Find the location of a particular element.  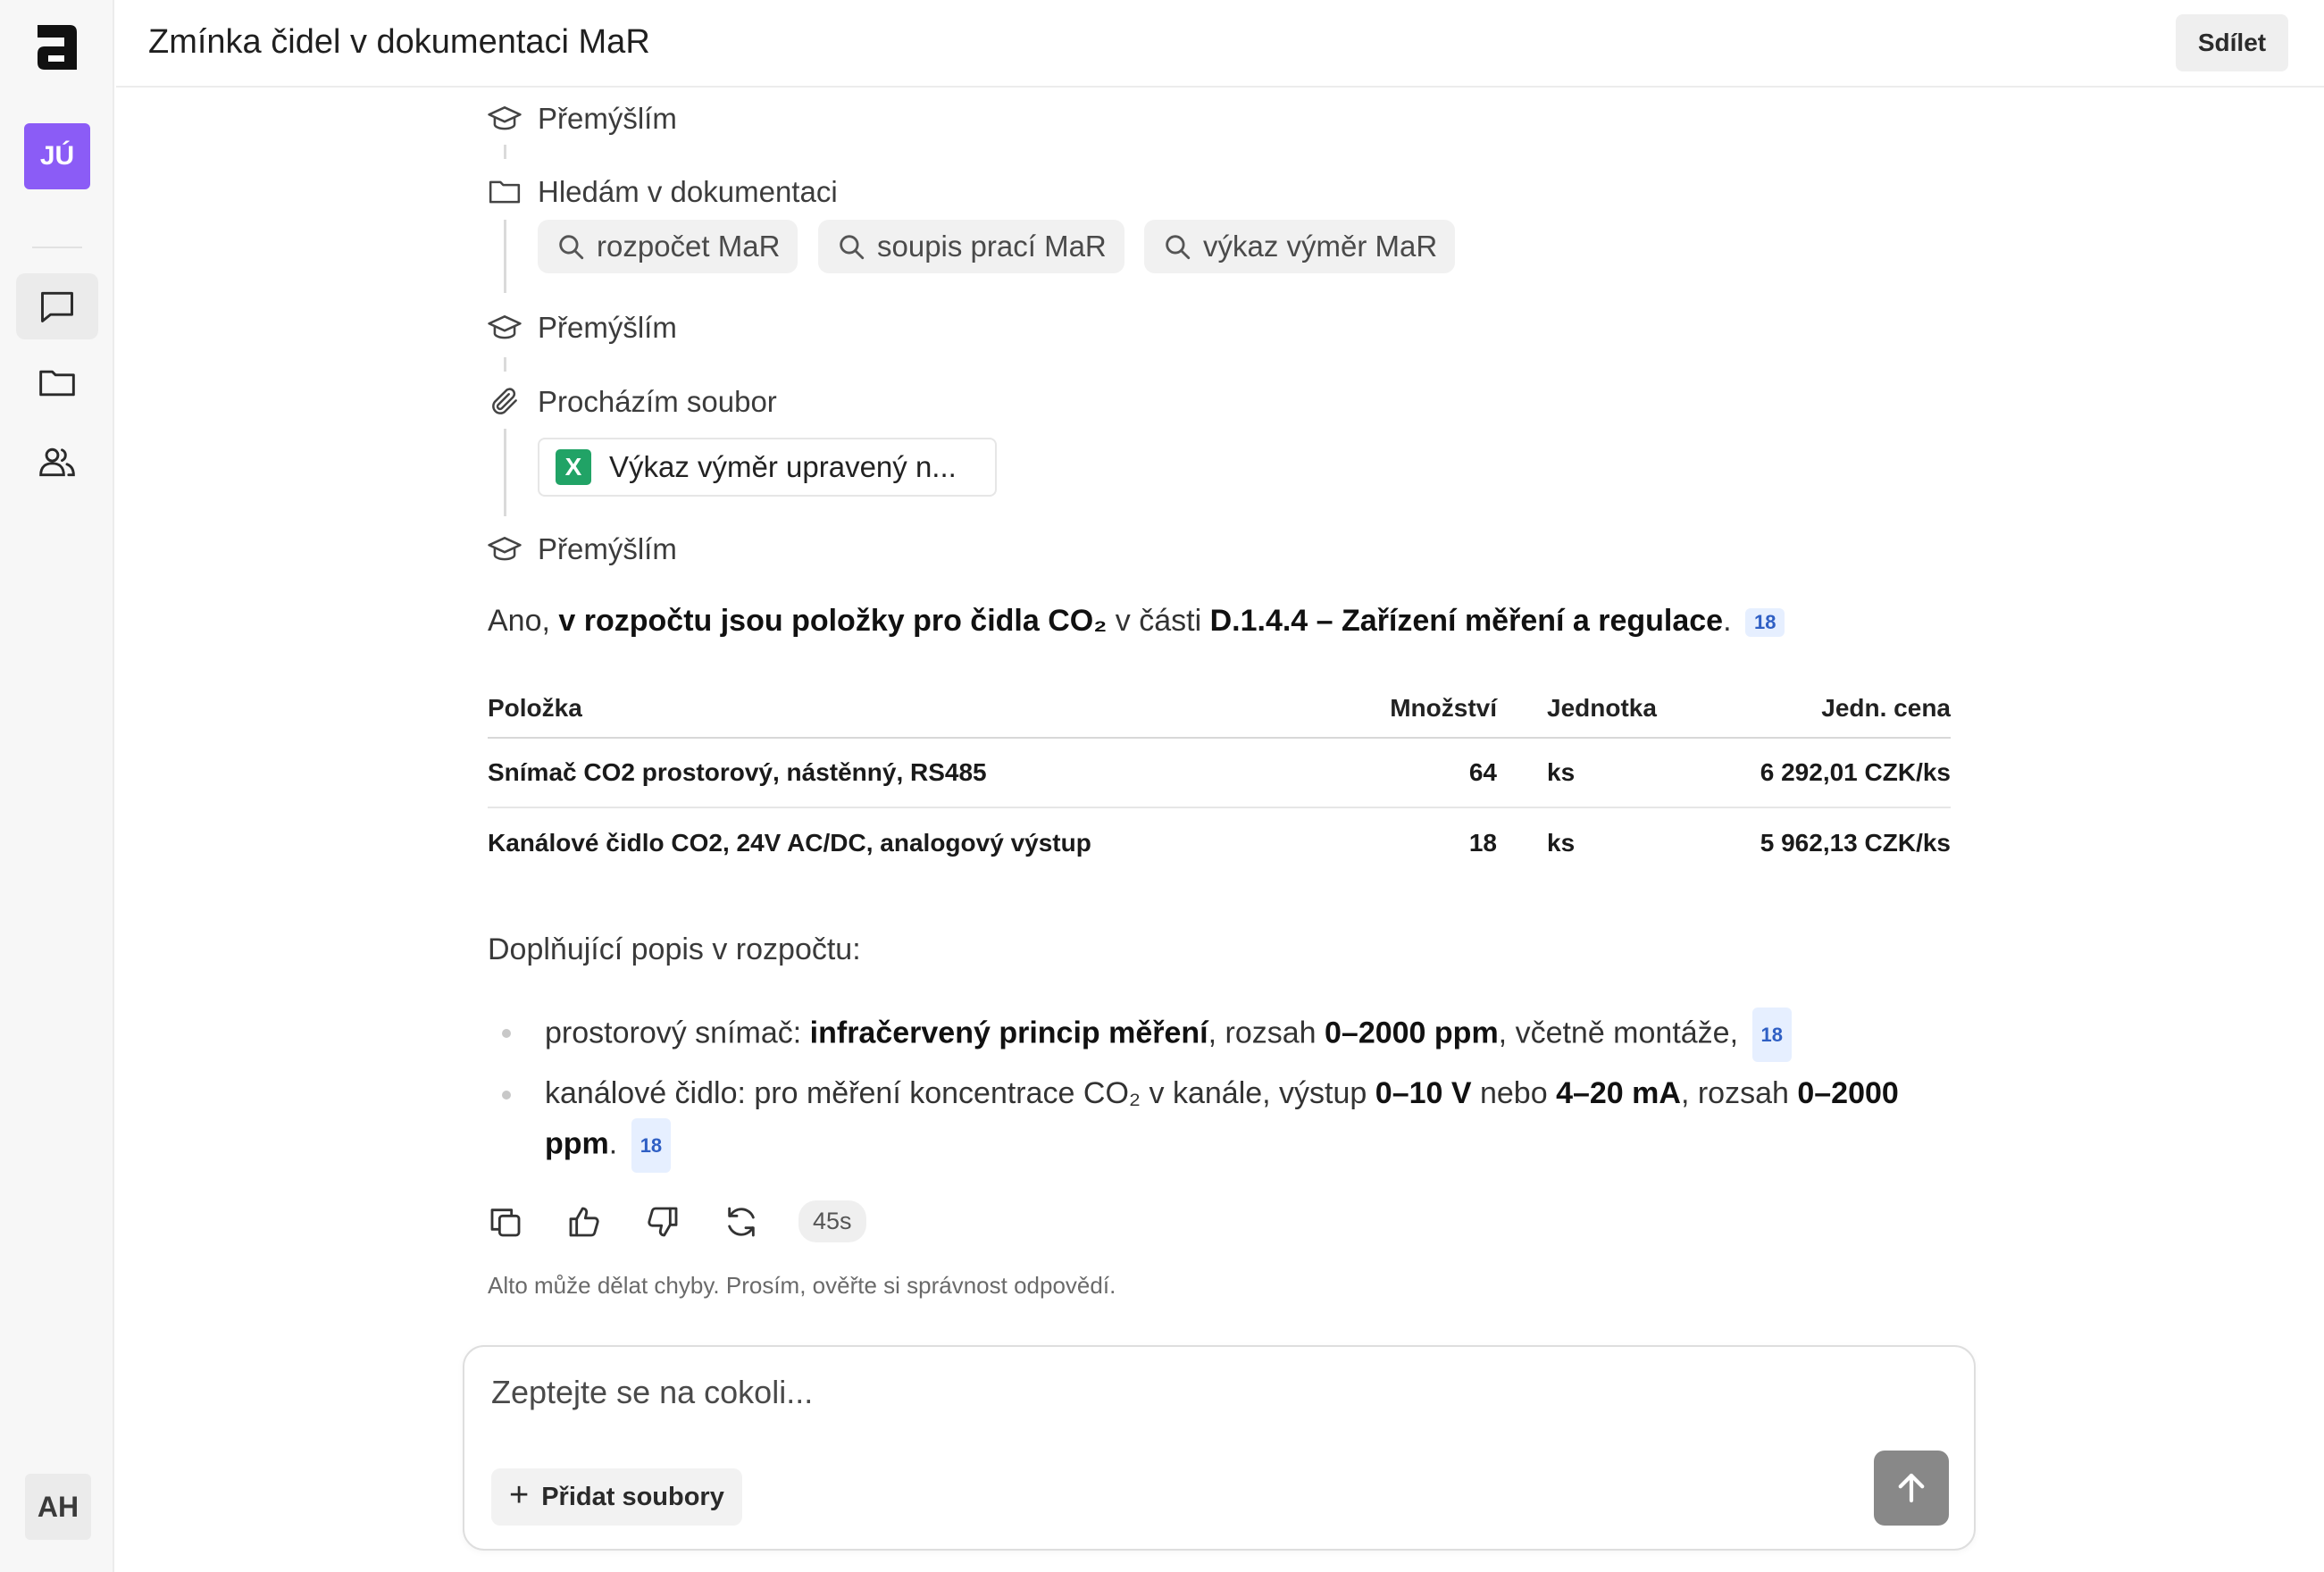

chat-bubble-icon is located at coordinates (57, 306).